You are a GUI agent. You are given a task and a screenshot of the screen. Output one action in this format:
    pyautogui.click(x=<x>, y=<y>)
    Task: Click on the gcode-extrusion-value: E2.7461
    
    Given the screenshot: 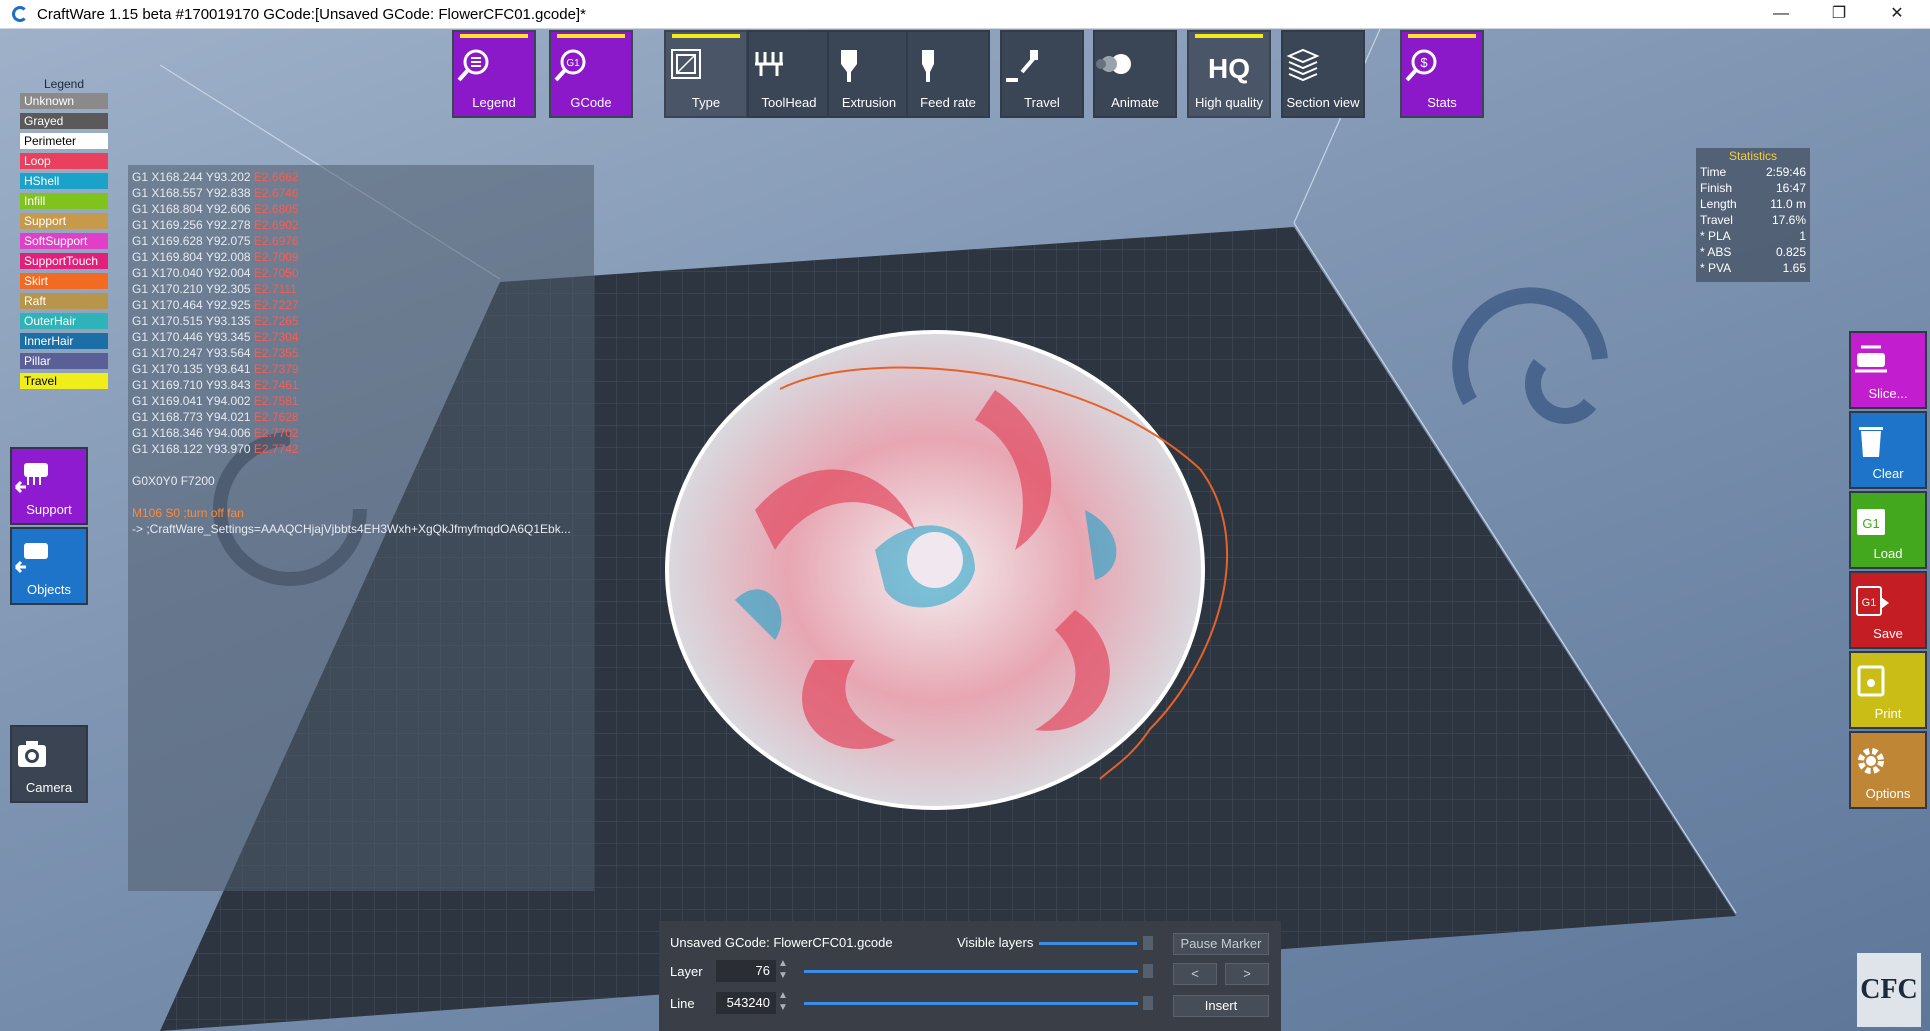 What is the action you would take?
    pyautogui.click(x=276, y=385)
    